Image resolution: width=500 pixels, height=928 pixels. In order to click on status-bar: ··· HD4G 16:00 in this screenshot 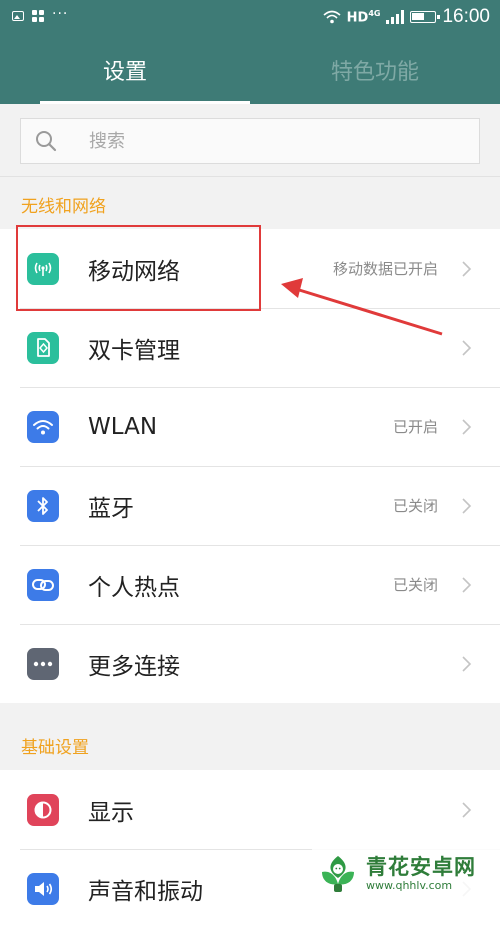, I will do `click(250, 18)`.